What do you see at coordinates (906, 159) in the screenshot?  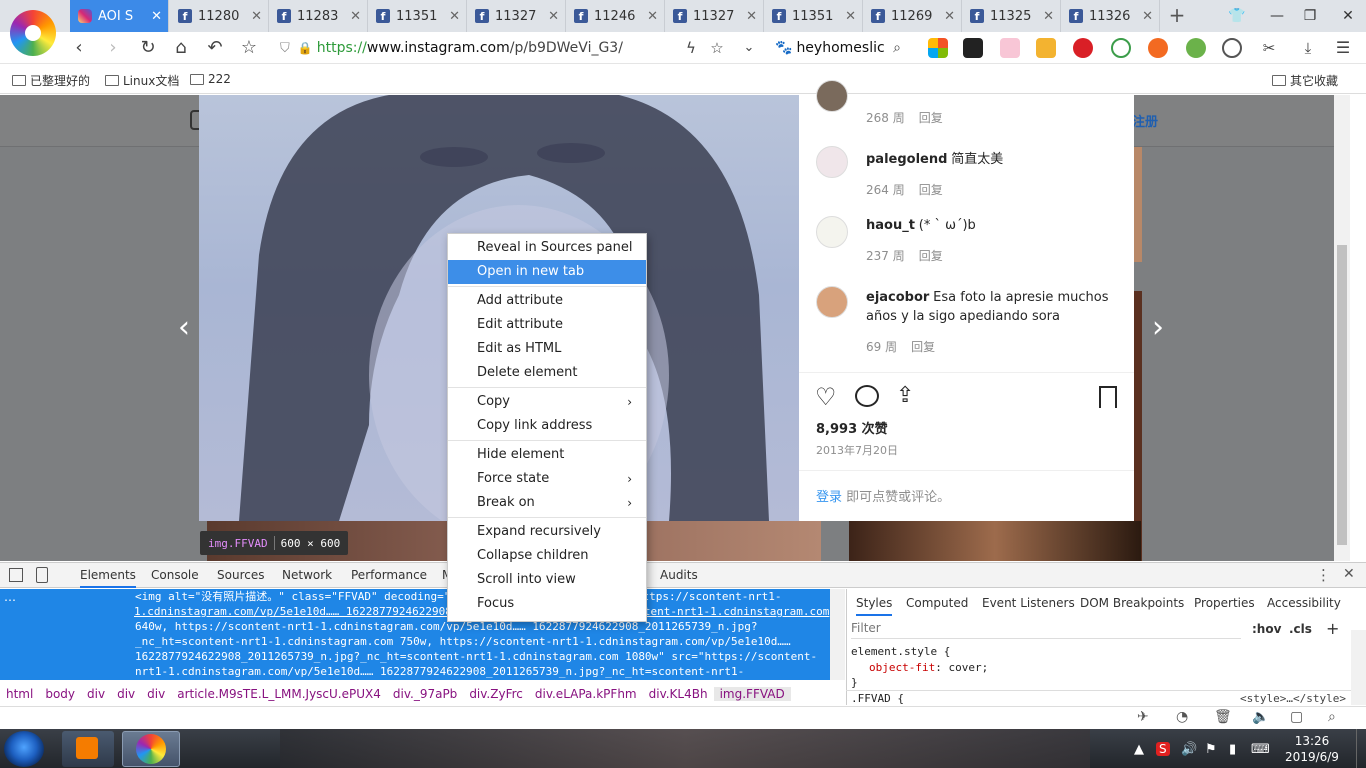 I see `comment-user: palegolend` at bounding box center [906, 159].